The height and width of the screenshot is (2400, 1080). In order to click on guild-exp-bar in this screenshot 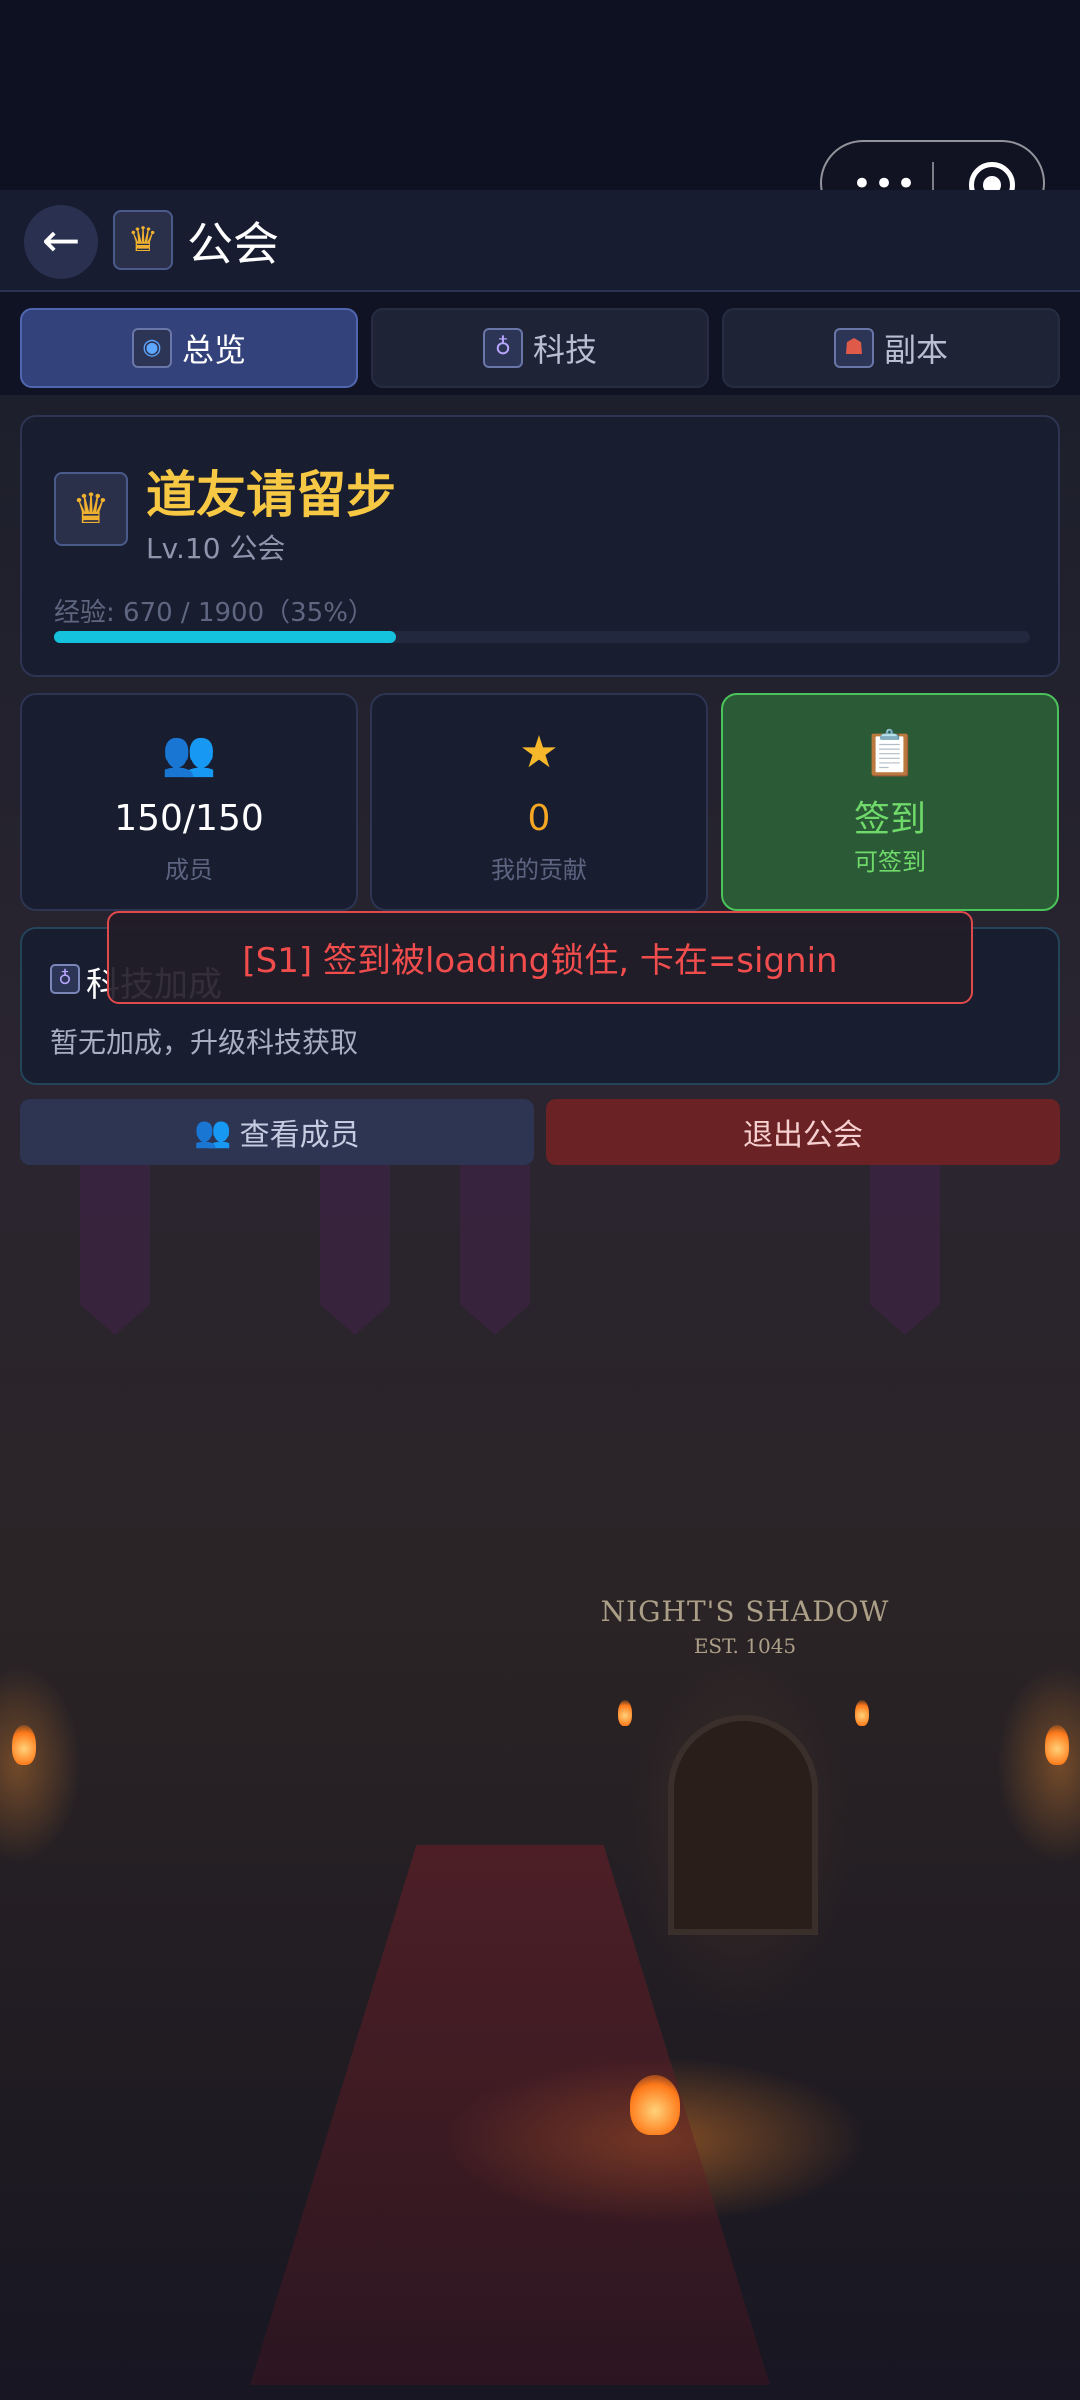, I will do `click(542, 637)`.